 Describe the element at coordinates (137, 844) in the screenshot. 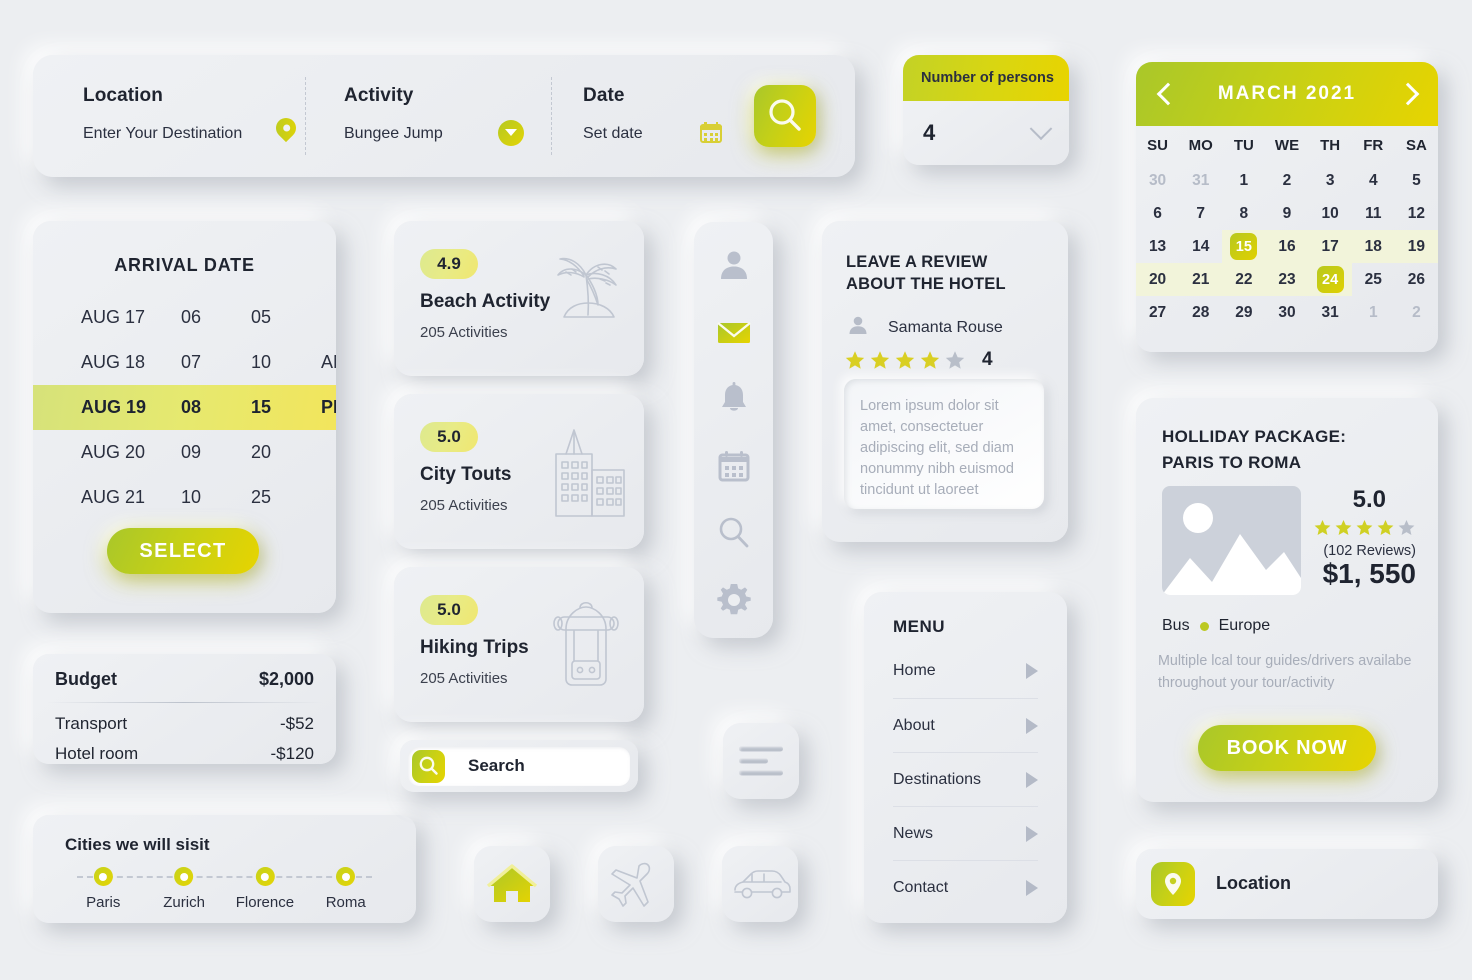

I see `cities-title: Cities we will sisit` at that location.